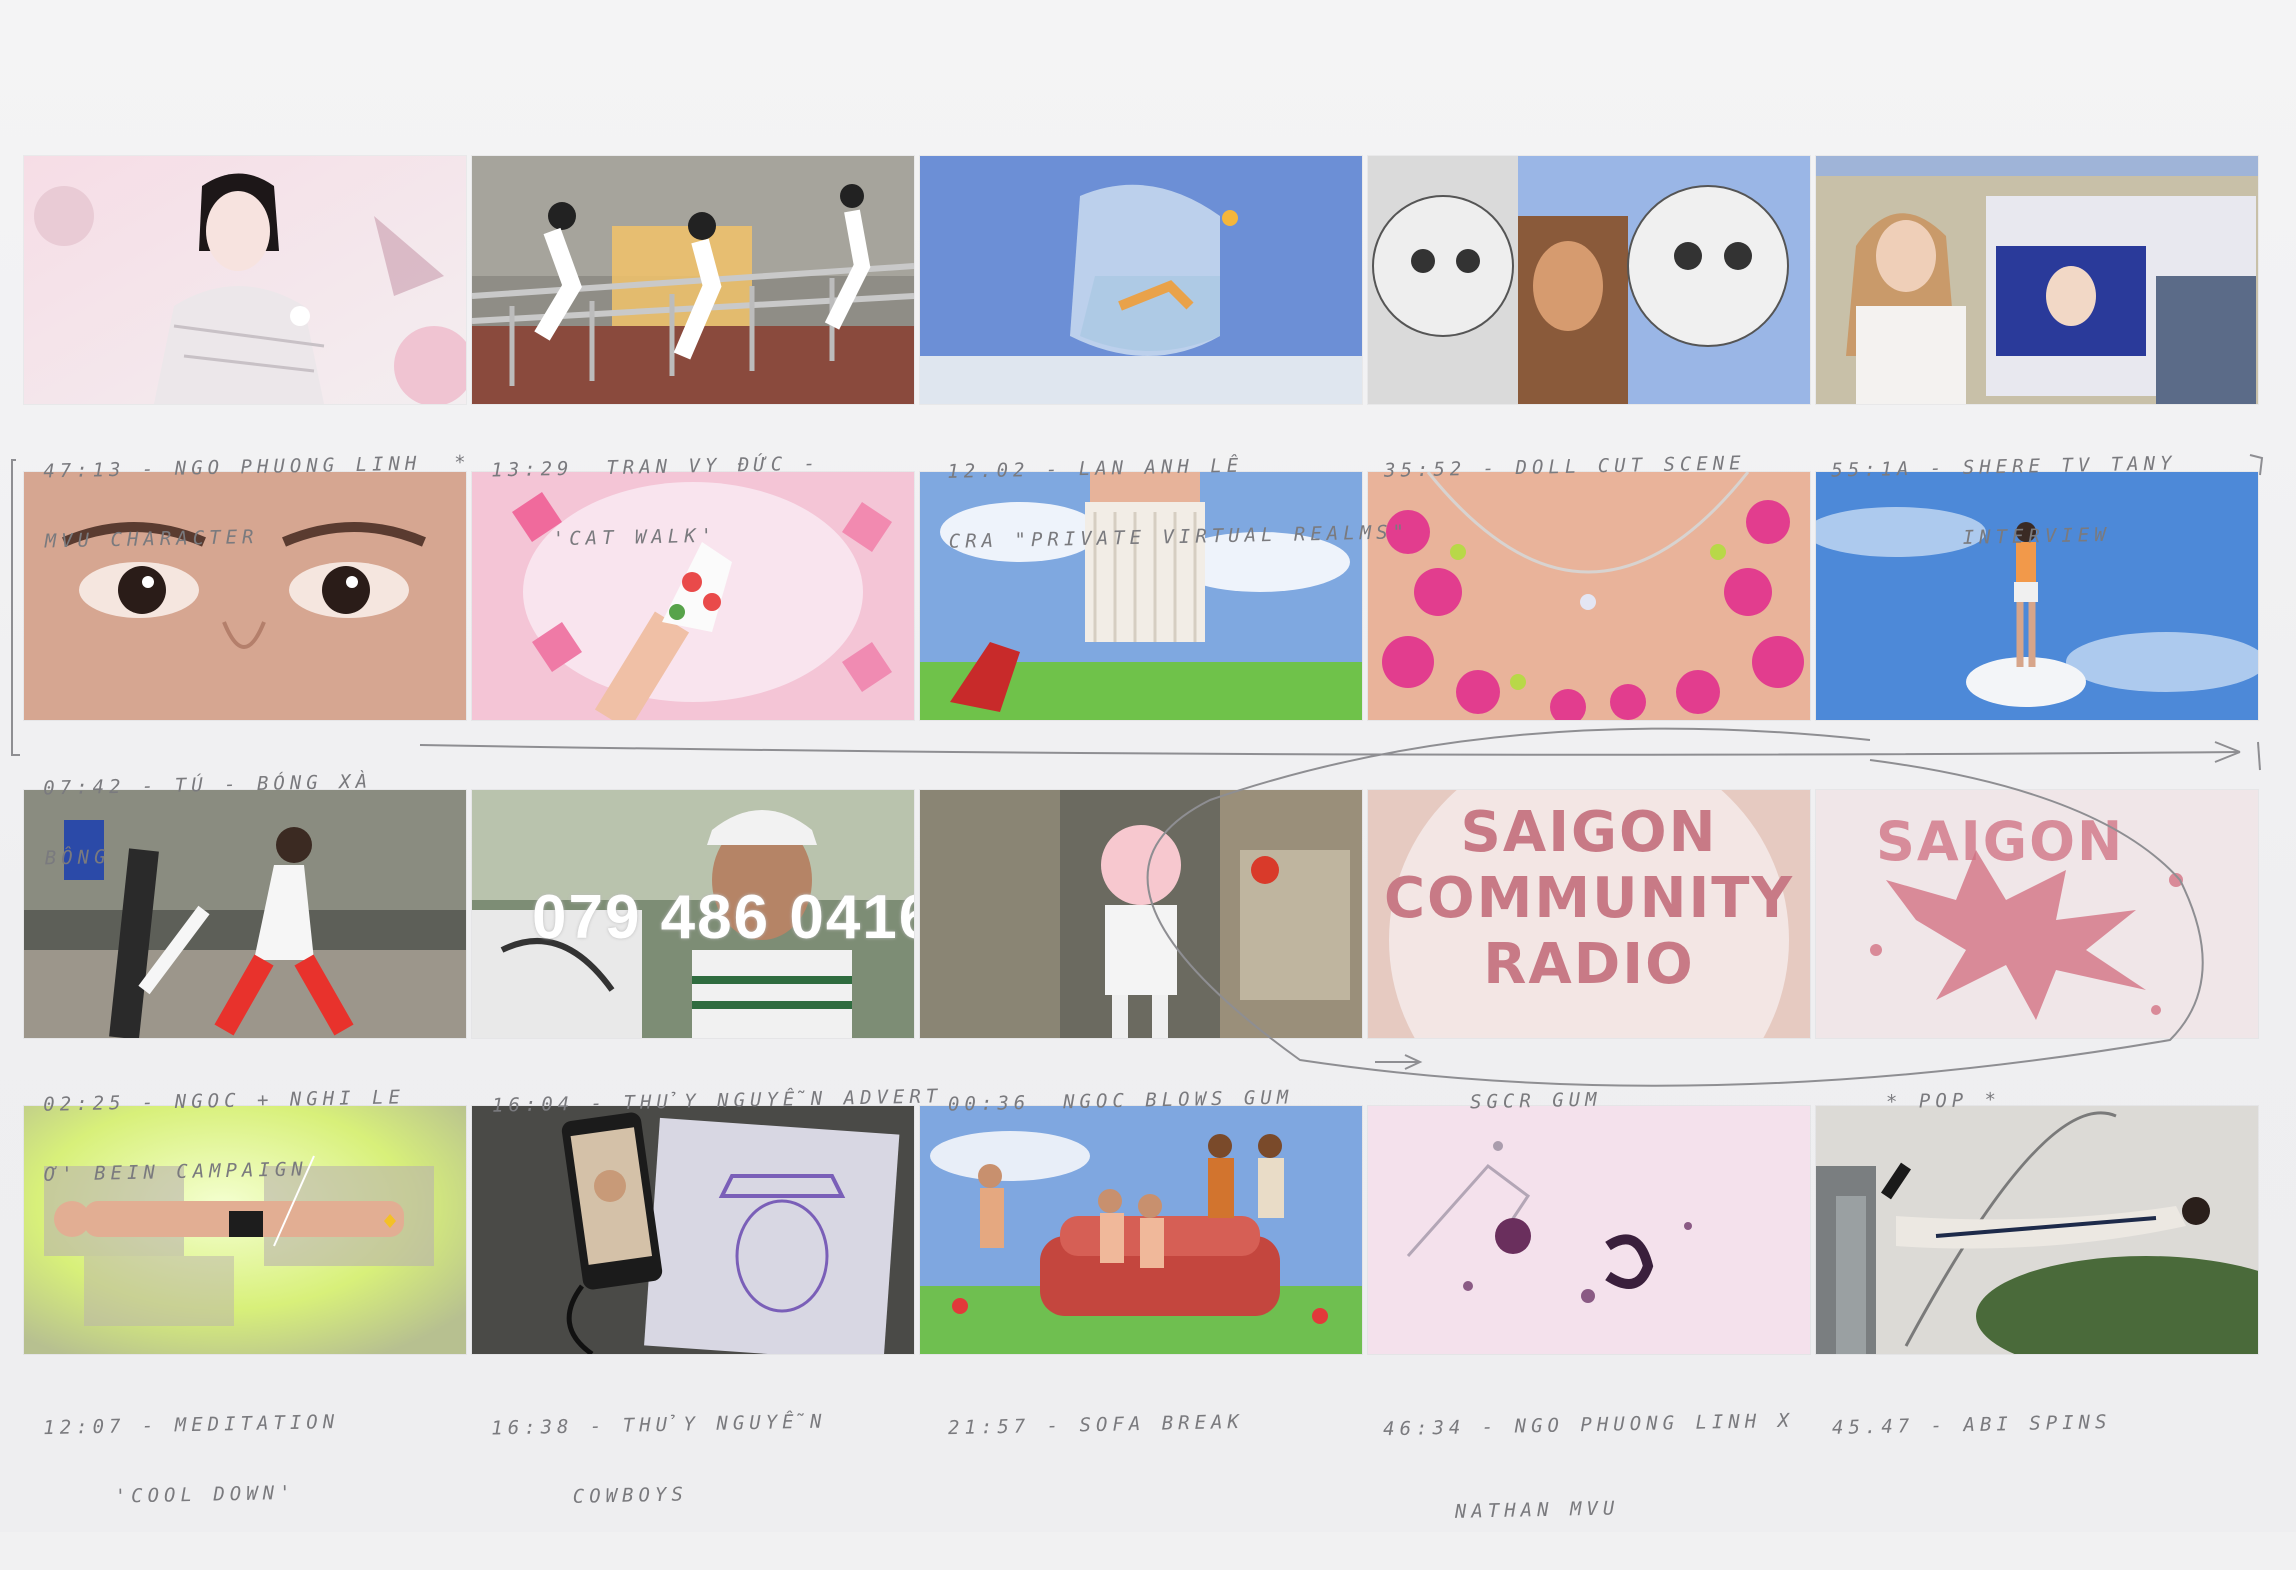  Describe the element at coordinates (2036, 536) in the screenshot. I see `caption-line: interview` at that location.